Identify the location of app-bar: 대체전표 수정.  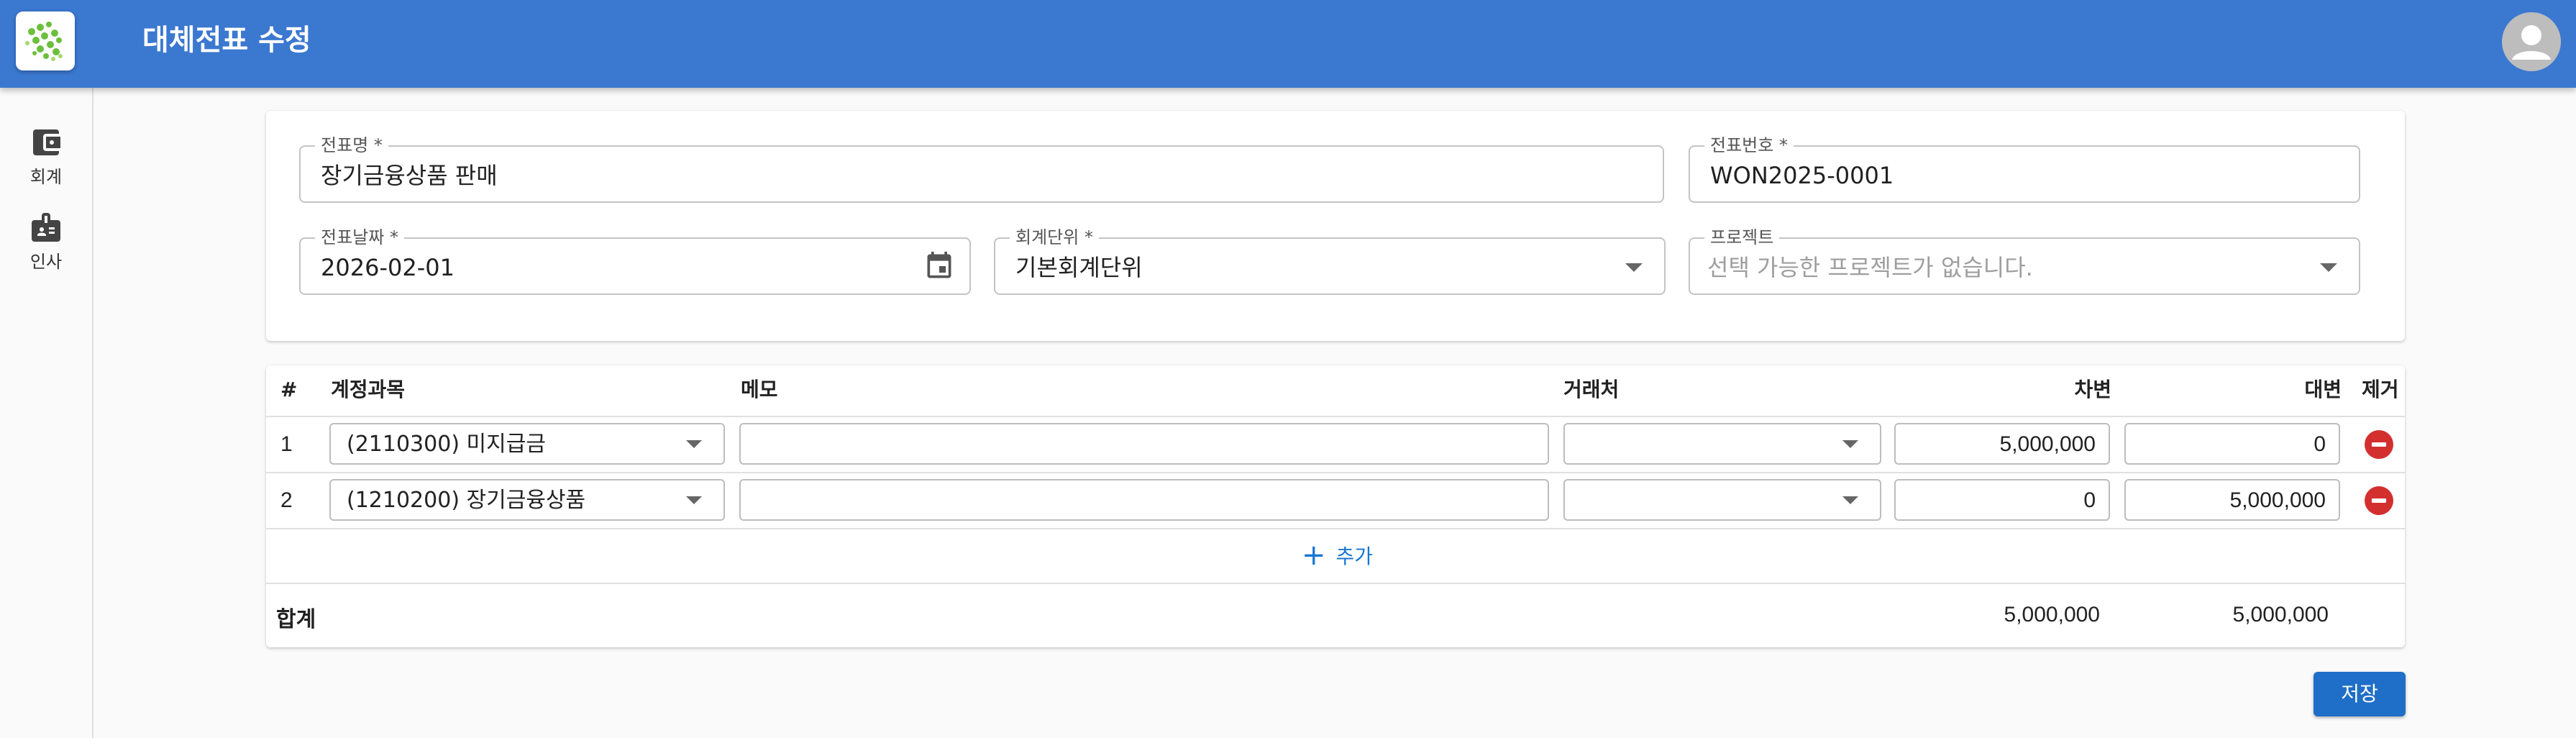
(1288, 44).